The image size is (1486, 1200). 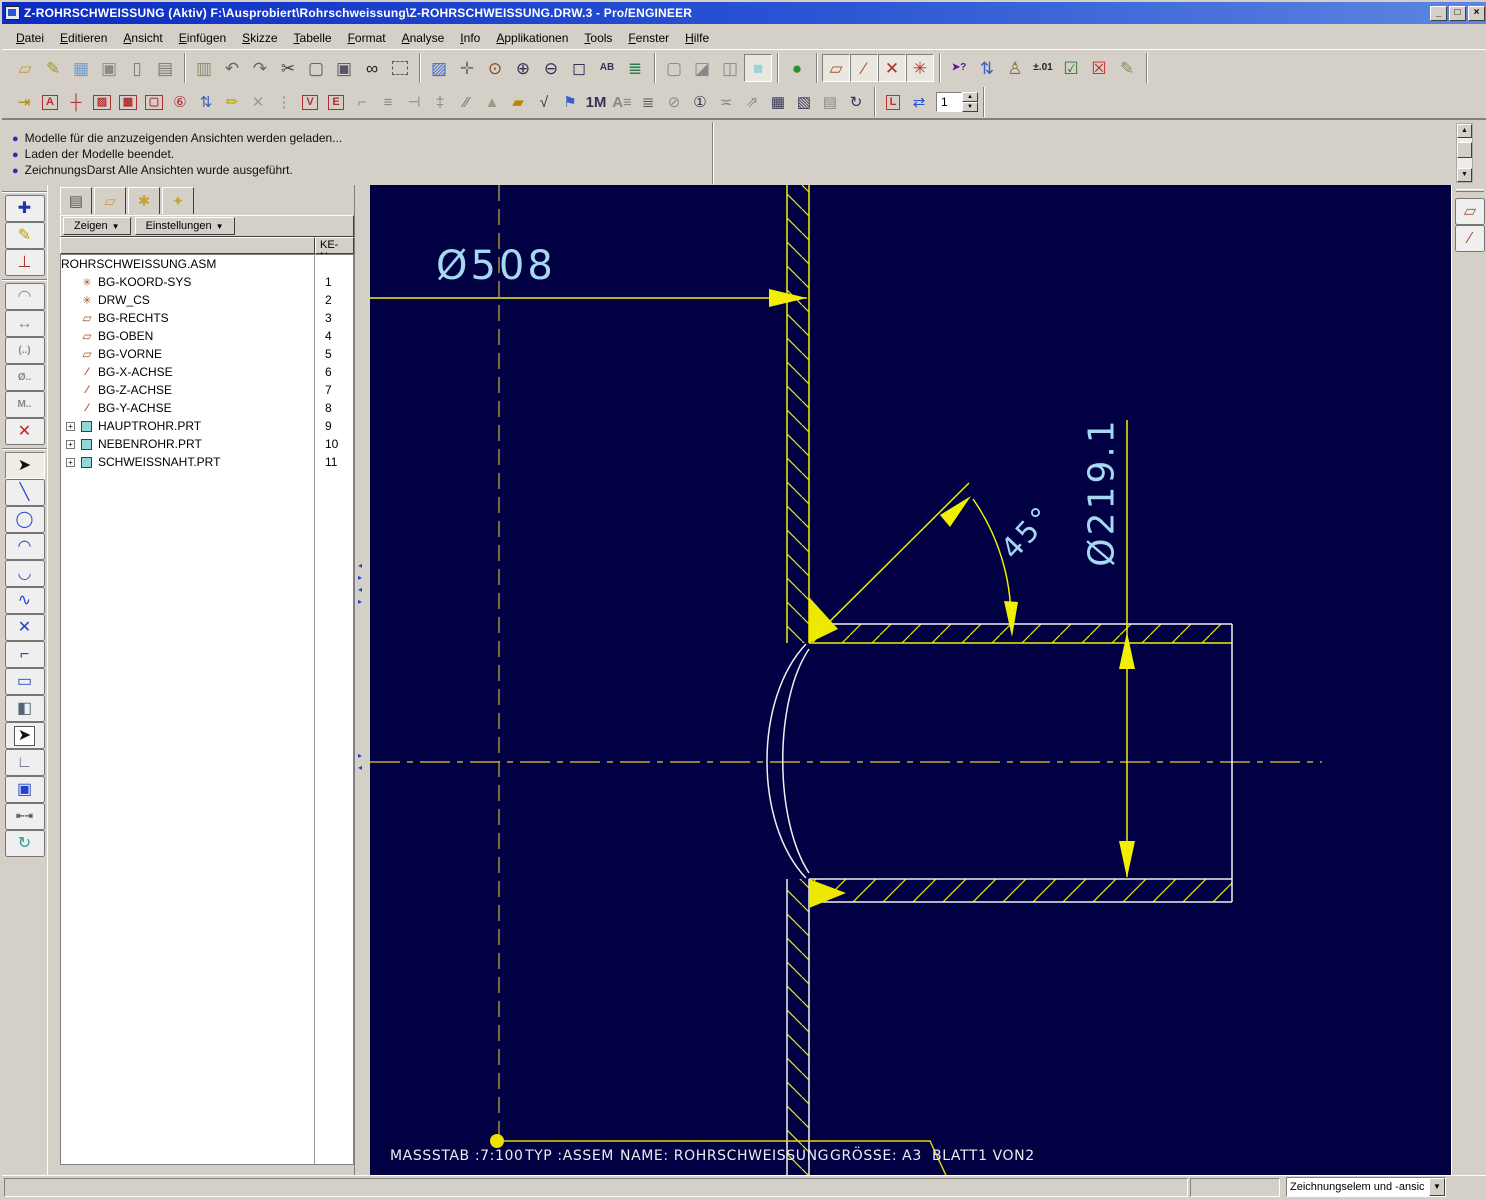 What do you see at coordinates (310, 102) in the screenshot?
I see `tol-value-button: V` at bounding box center [310, 102].